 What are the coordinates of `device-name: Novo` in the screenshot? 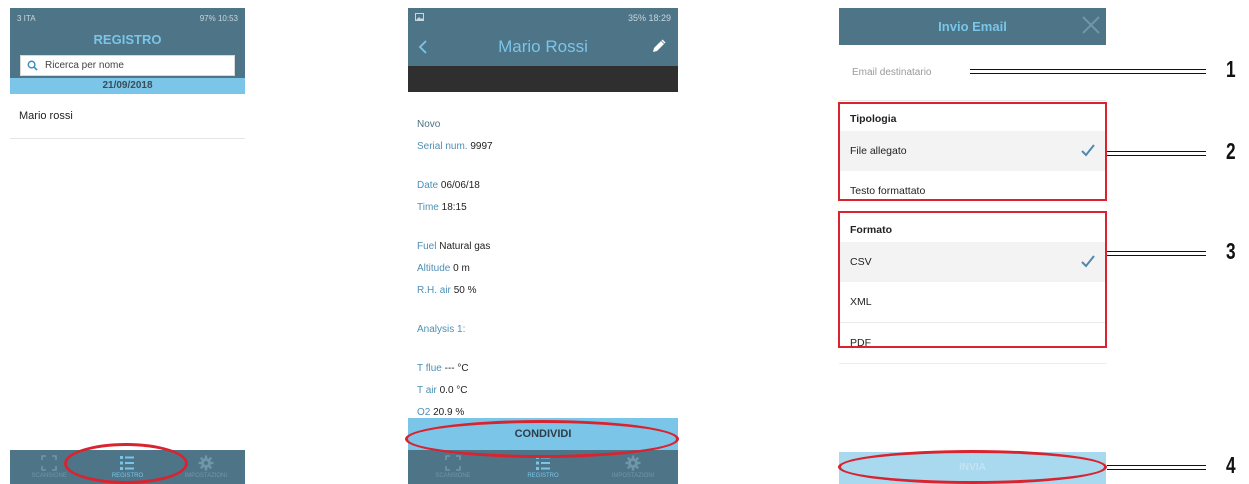 It's located at (429, 124).